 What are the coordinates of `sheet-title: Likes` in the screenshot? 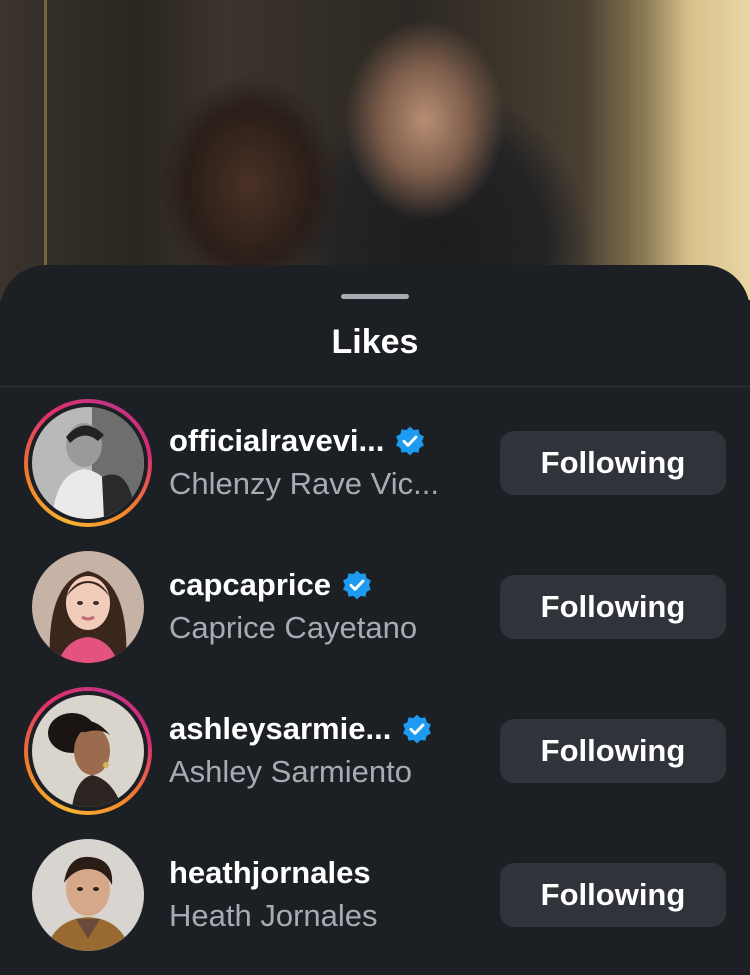 It's located at (375, 342).